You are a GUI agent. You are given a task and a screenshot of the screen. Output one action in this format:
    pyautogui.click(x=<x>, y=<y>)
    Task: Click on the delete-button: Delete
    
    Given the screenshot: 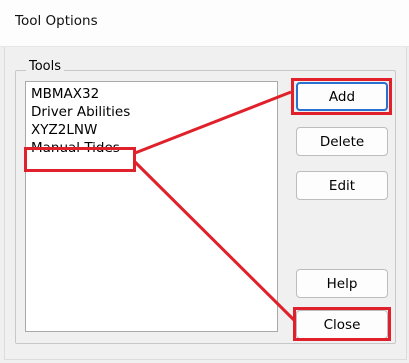 What is the action you would take?
    pyautogui.click(x=342, y=141)
    